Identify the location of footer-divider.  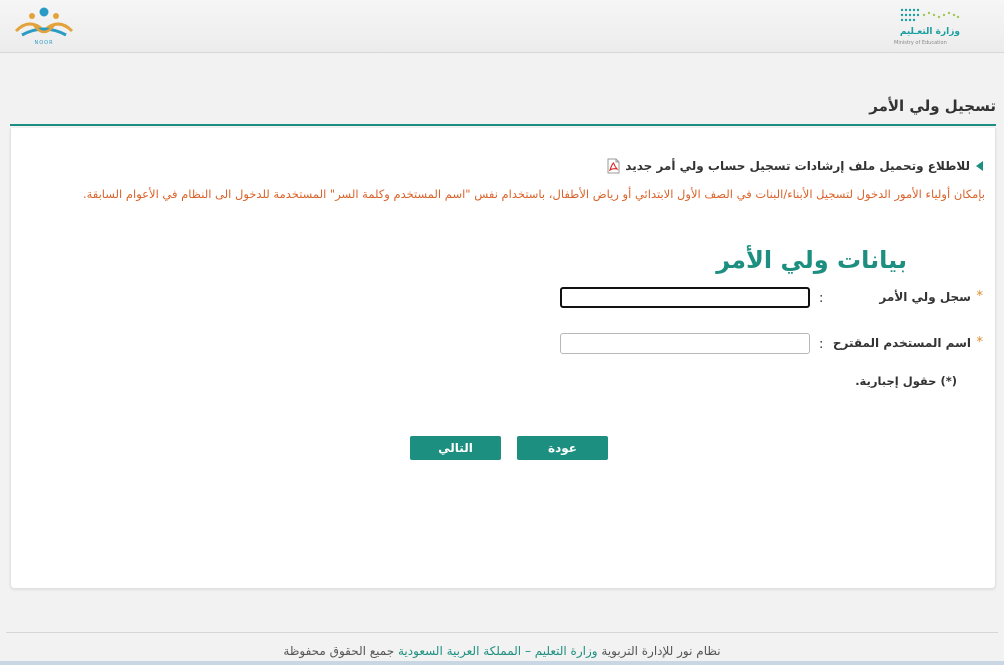
(502, 632).